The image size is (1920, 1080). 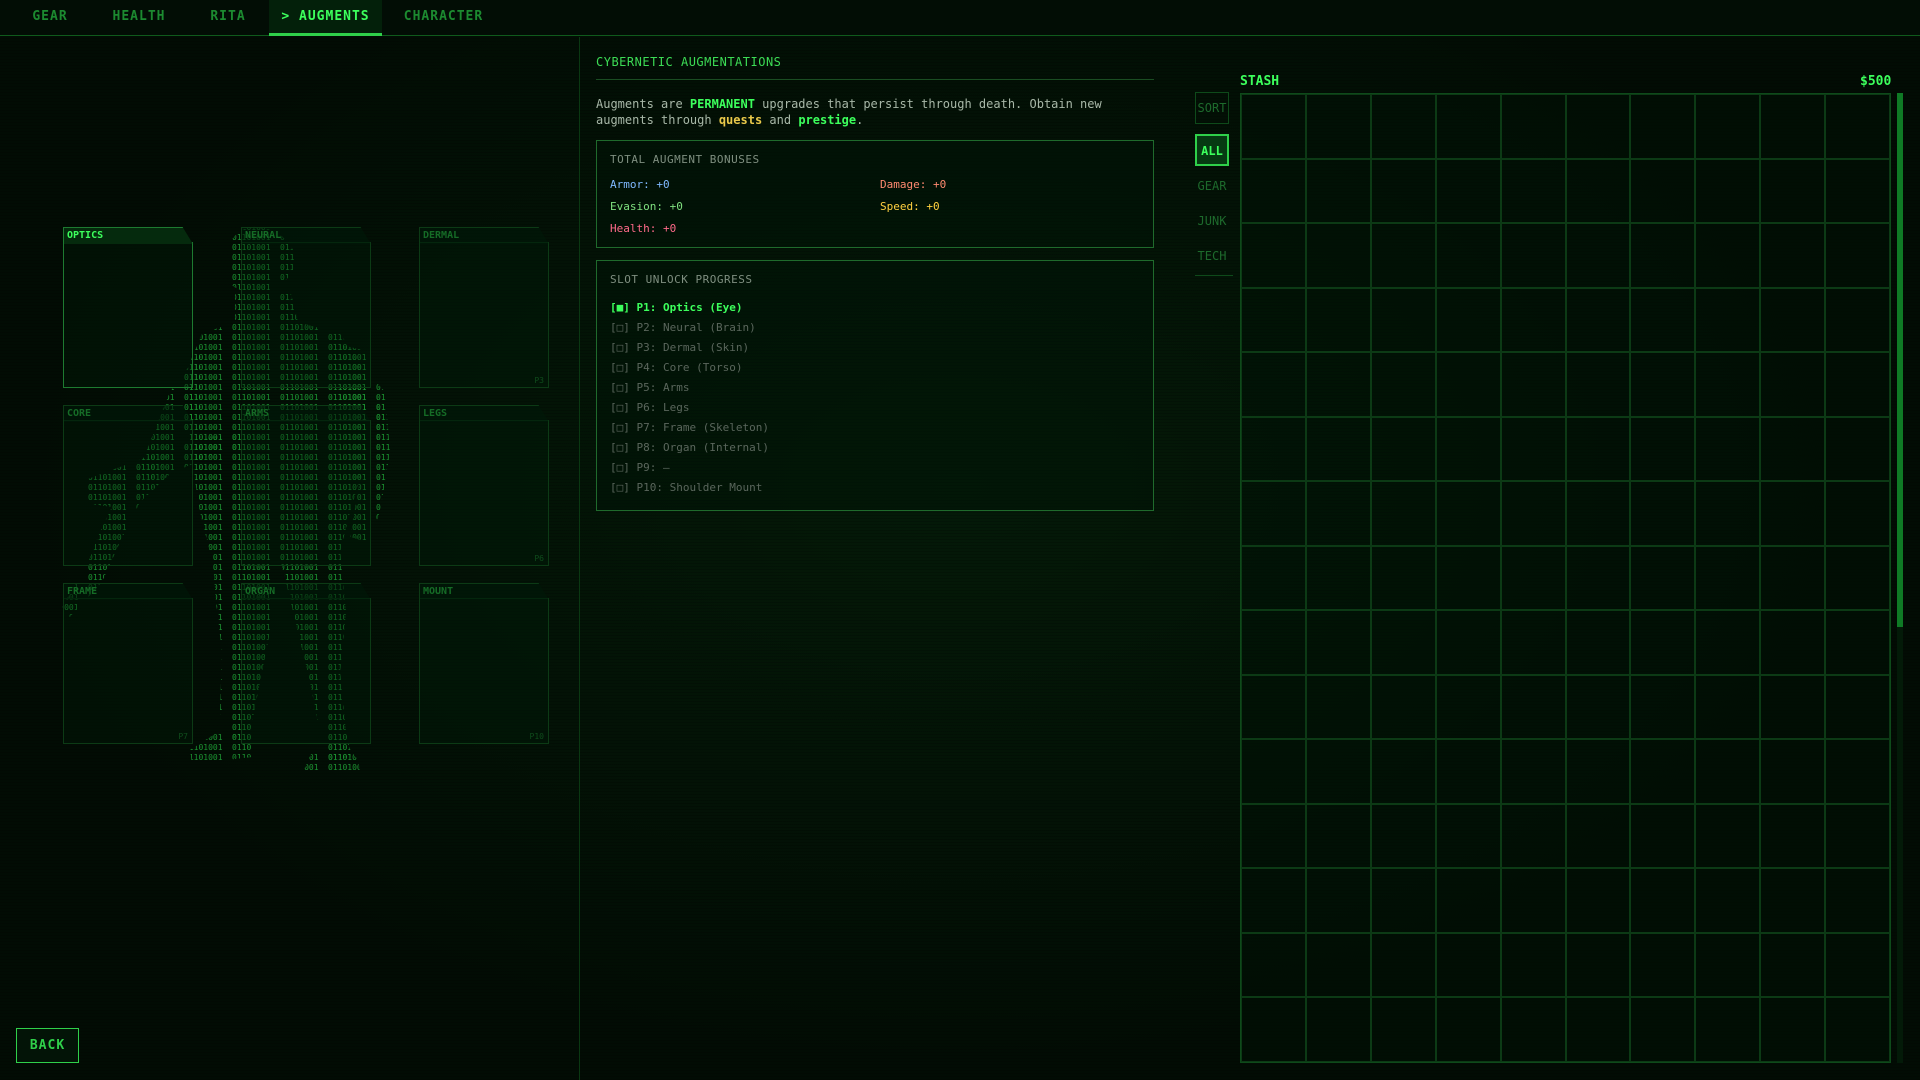 I want to click on filter-tech-button: TECH, so click(x=1212, y=256).